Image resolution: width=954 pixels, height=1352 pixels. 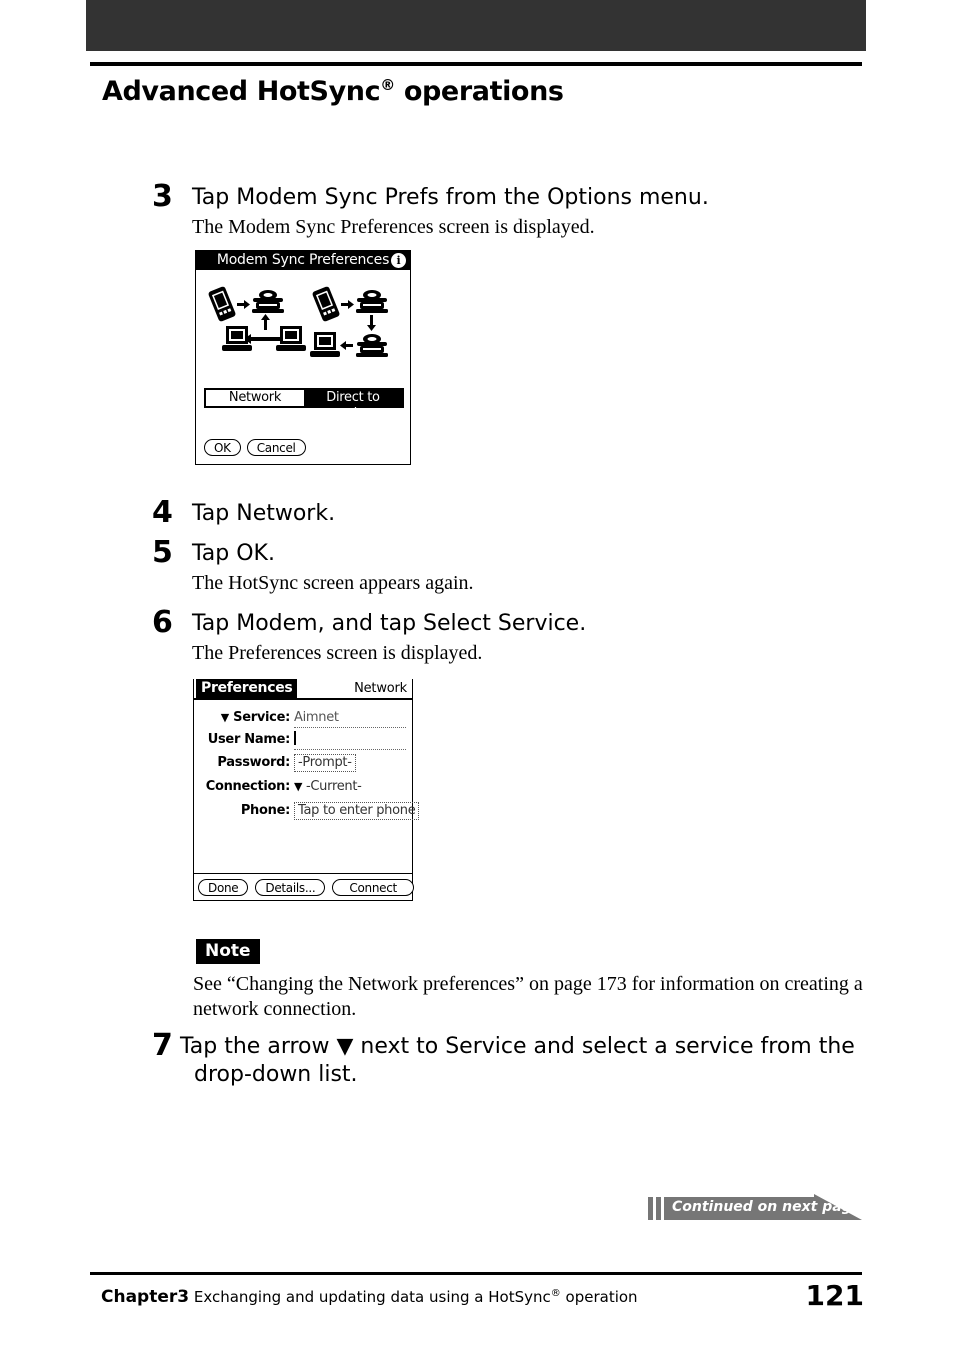 What do you see at coordinates (145, 1297) in the screenshot?
I see `footer-chapter: Chapter3` at bounding box center [145, 1297].